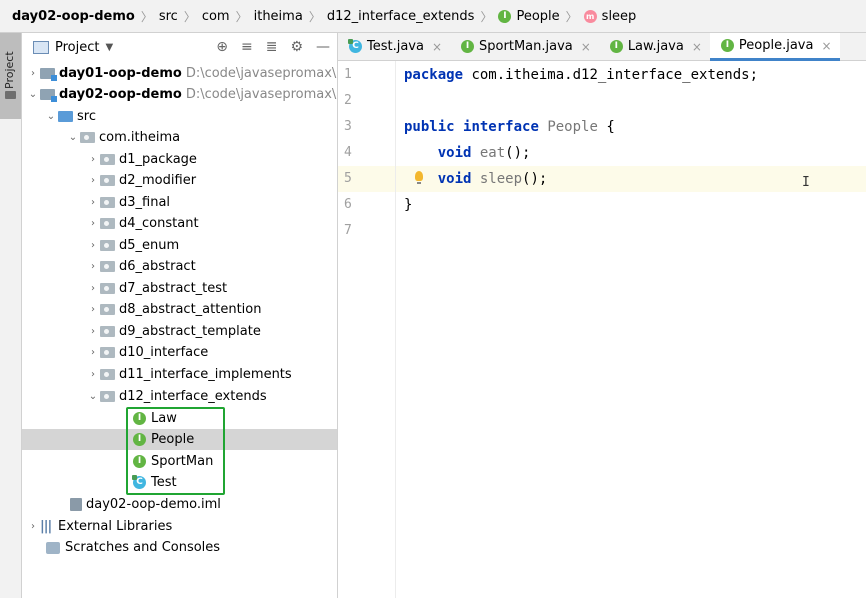  What do you see at coordinates (434, 75) in the screenshot?
I see `code-keyword: package` at bounding box center [434, 75].